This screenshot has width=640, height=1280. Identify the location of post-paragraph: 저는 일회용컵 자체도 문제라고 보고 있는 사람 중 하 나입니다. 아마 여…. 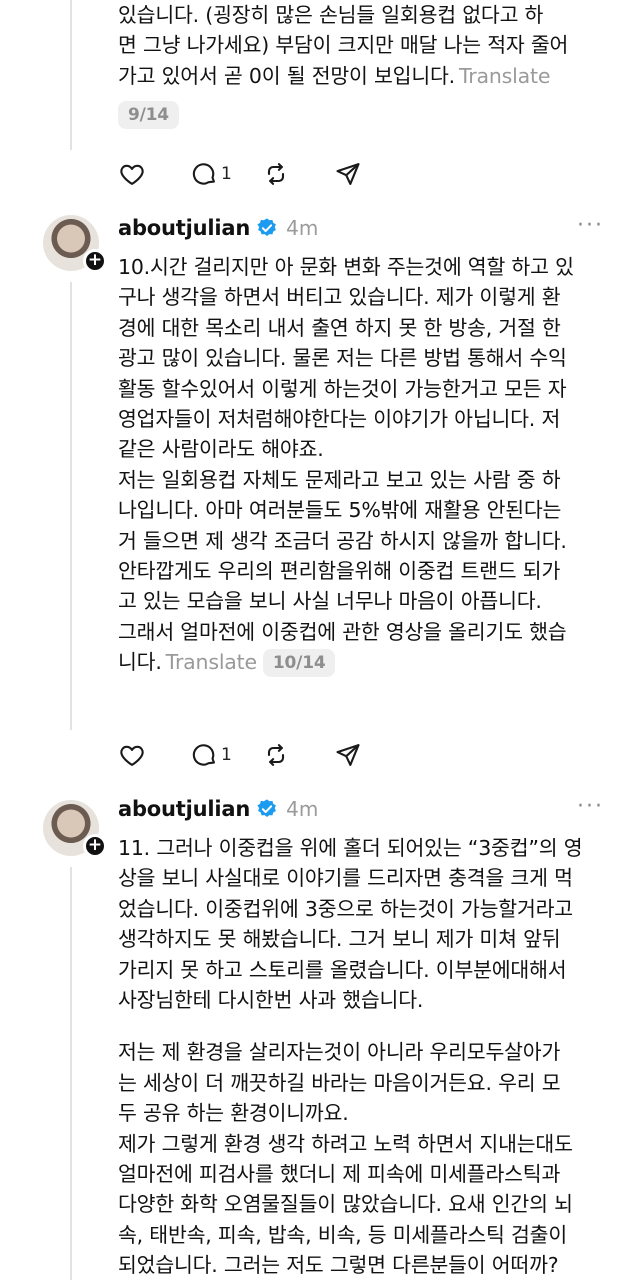
(342, 571).